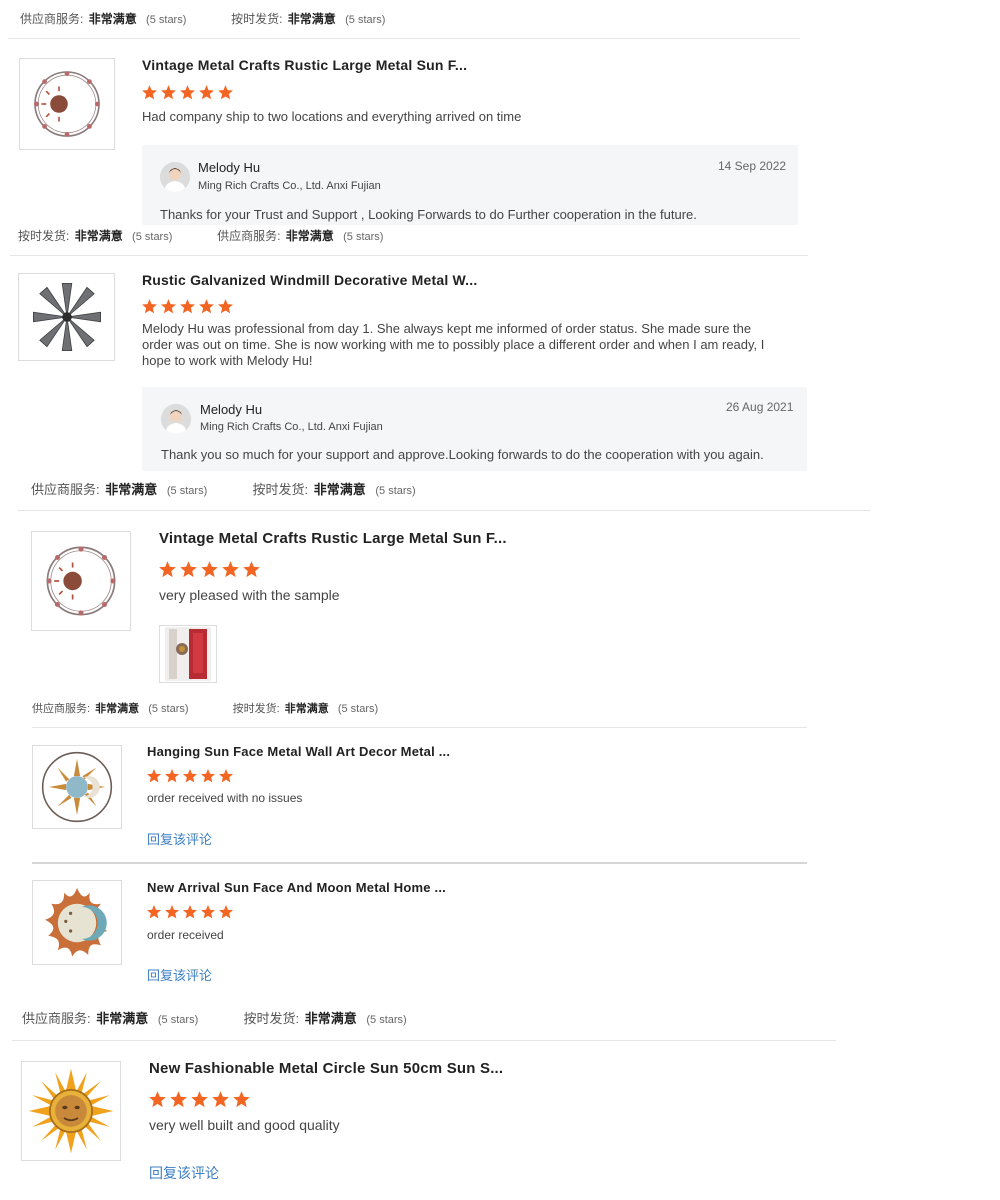 This screenshot has width=1000, height=1200. Describe the element at coordinates (760, 407) in the screenshot. I see `reply-date: 26 Aug 2021` at that location.